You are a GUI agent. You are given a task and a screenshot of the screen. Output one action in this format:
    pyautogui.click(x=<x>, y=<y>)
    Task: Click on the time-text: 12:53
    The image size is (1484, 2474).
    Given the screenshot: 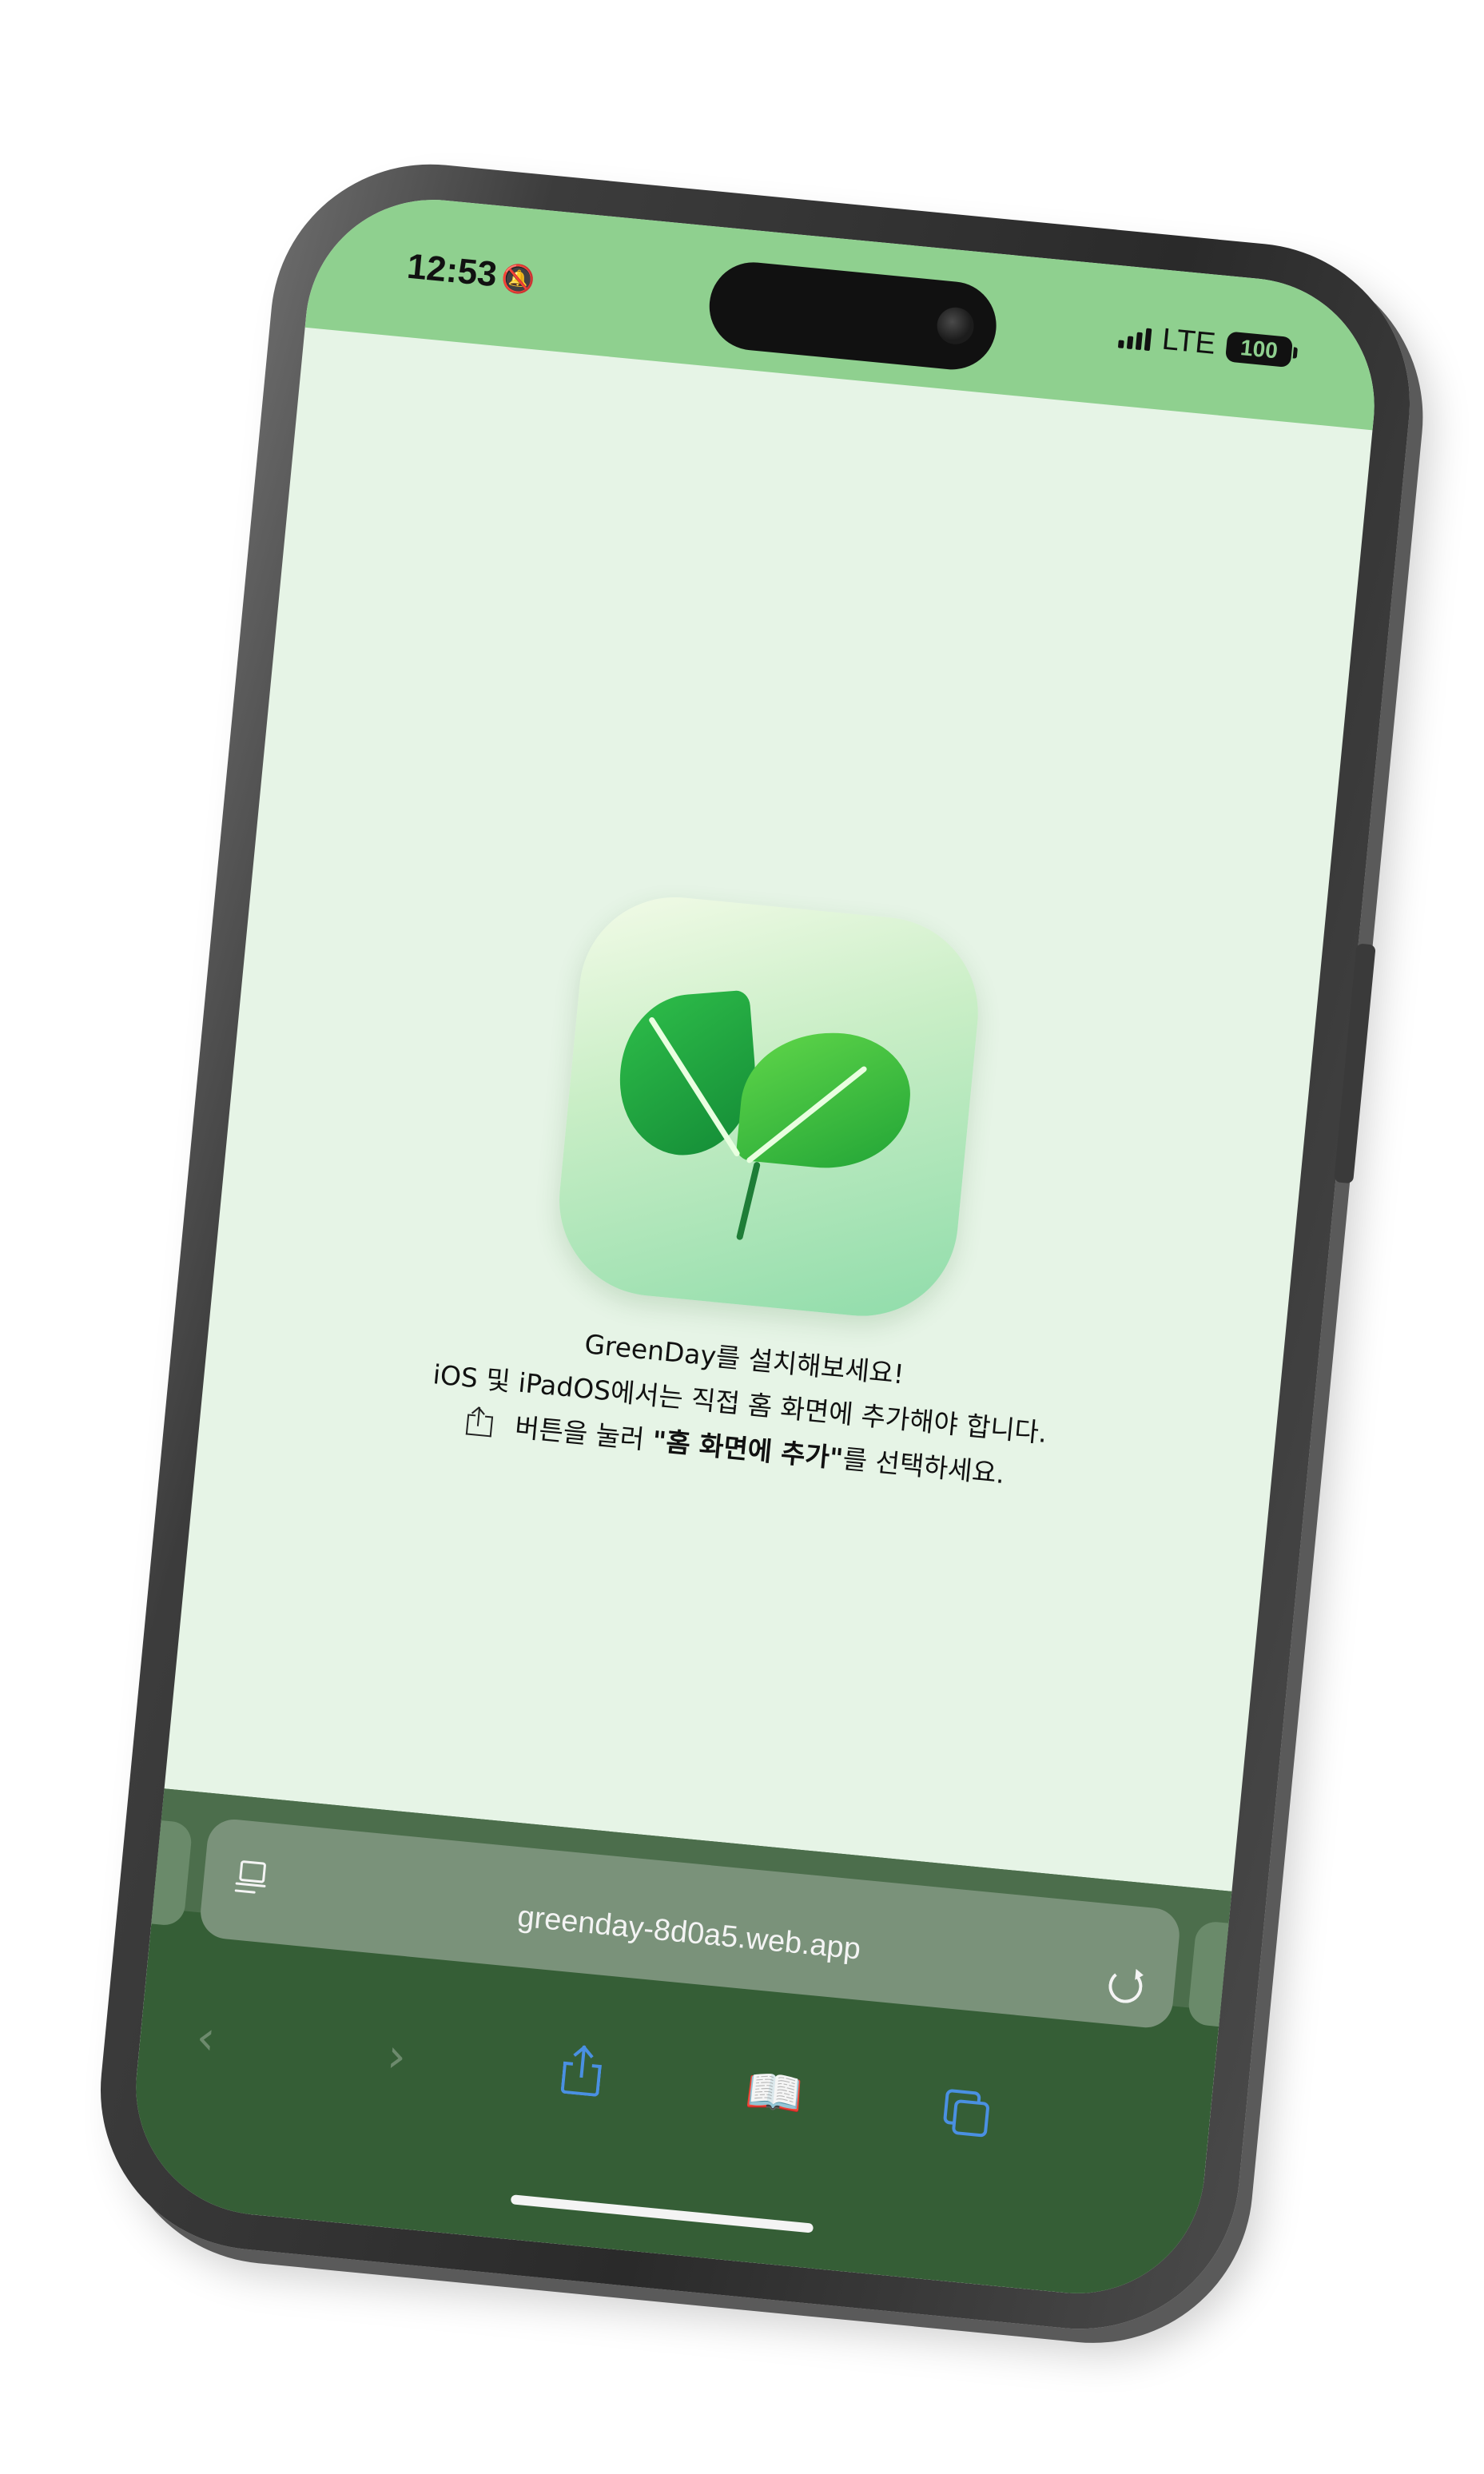 What is the action you would take?
    pyautogui.click(x=452, y=270)
    